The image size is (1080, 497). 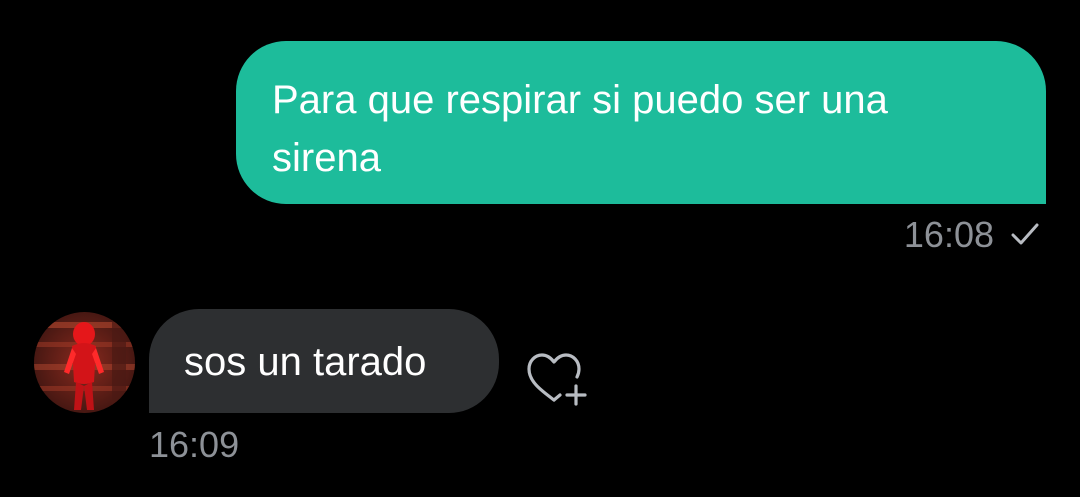 What do you see at coordinates (1025, 235) in the screenshot?
I see `check-icon` at bounding box center [1025, 235].